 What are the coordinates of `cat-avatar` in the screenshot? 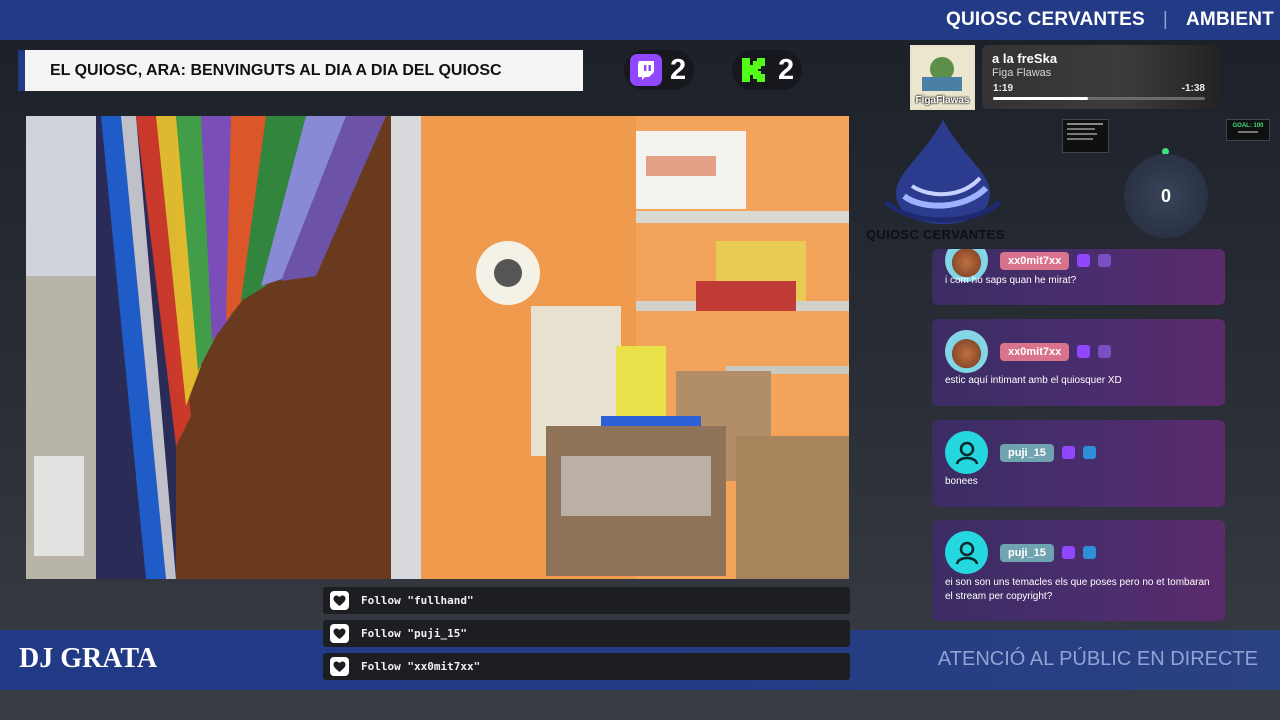 It's located at (966, 351).